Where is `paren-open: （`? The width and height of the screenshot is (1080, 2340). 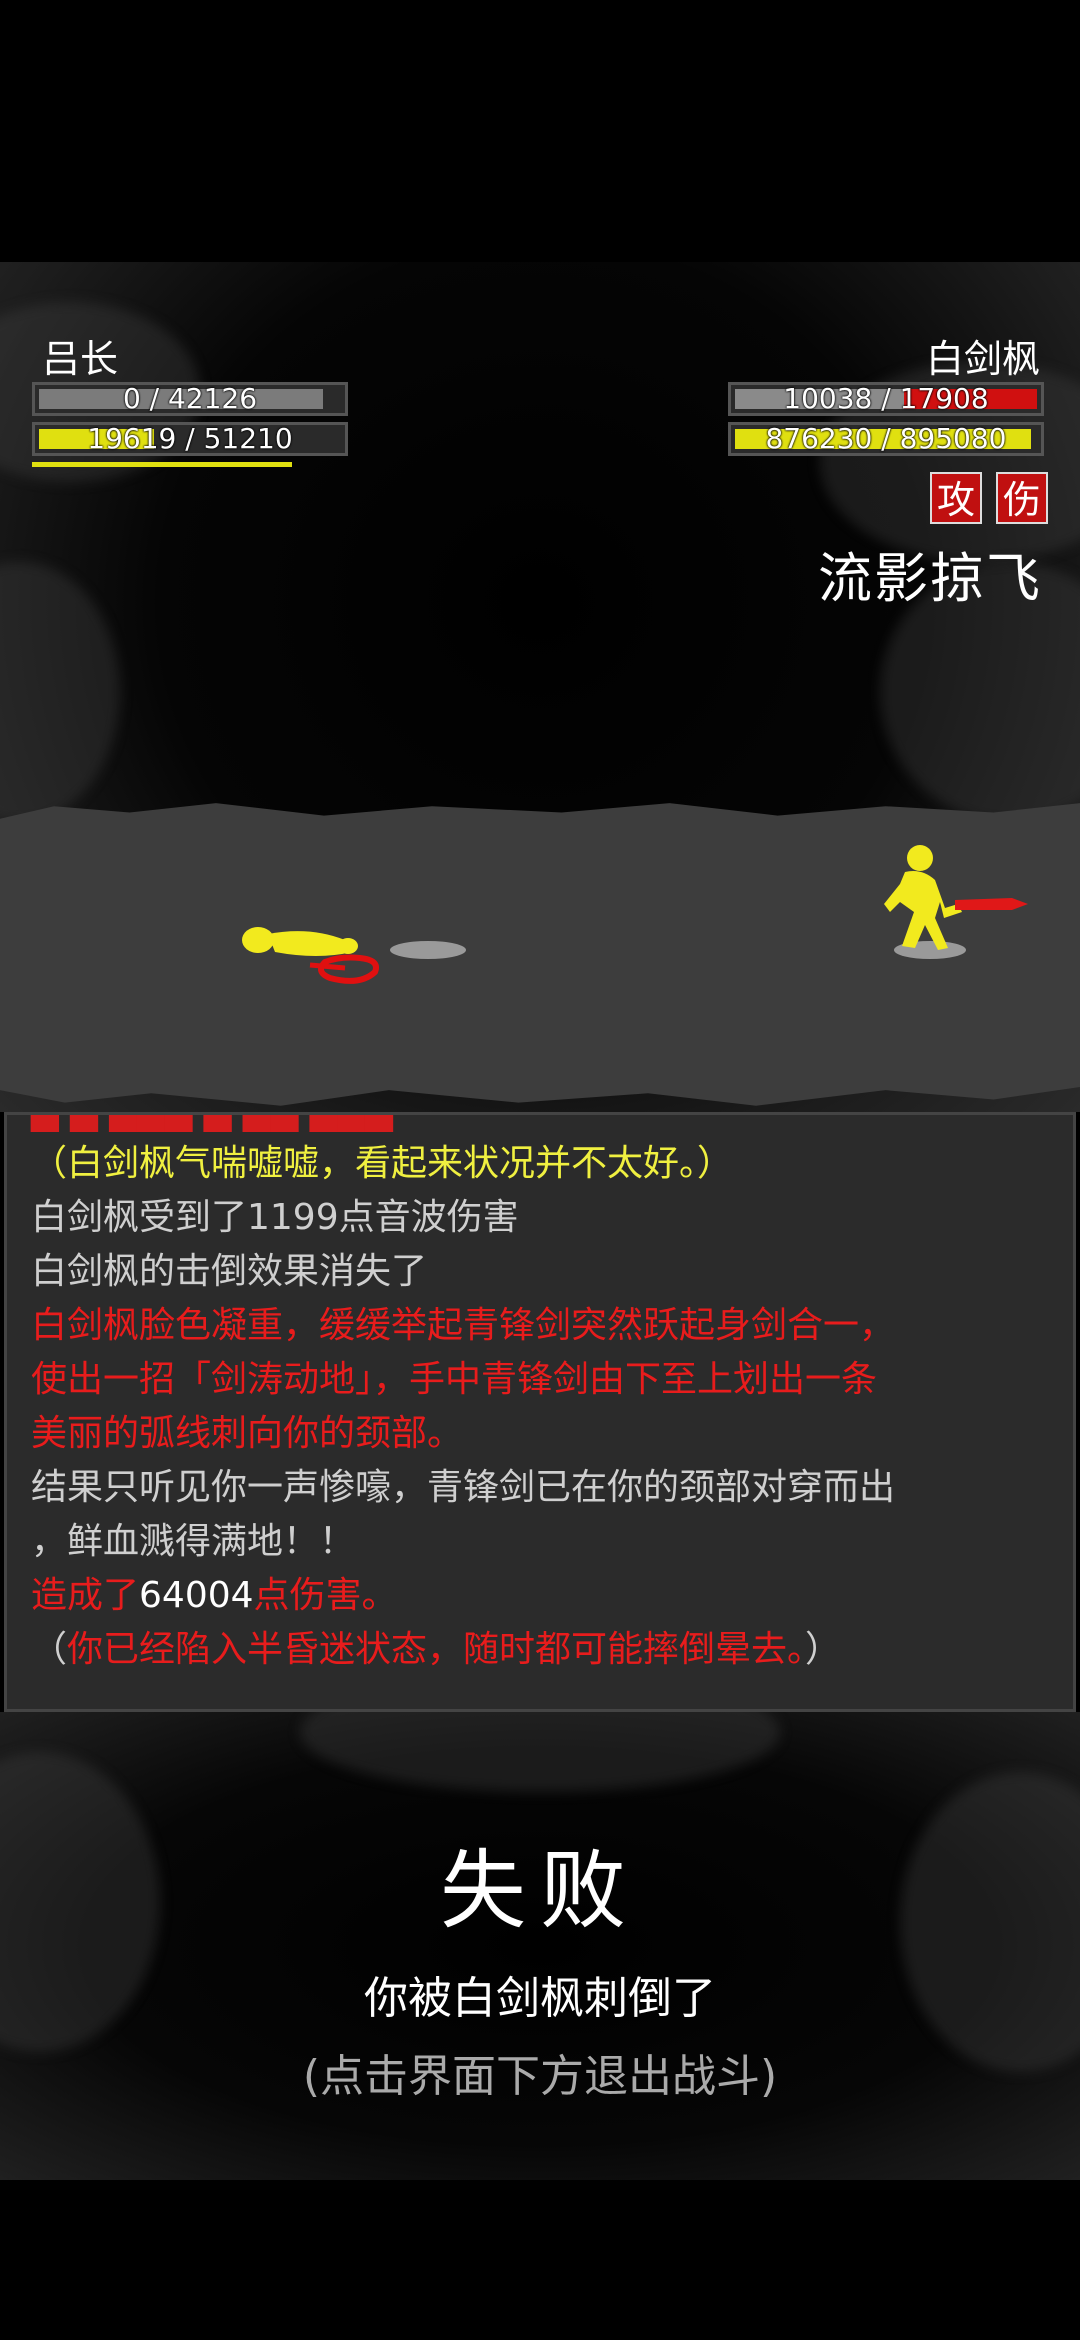 paren-open: （ is located at coordinates (49, 1649).